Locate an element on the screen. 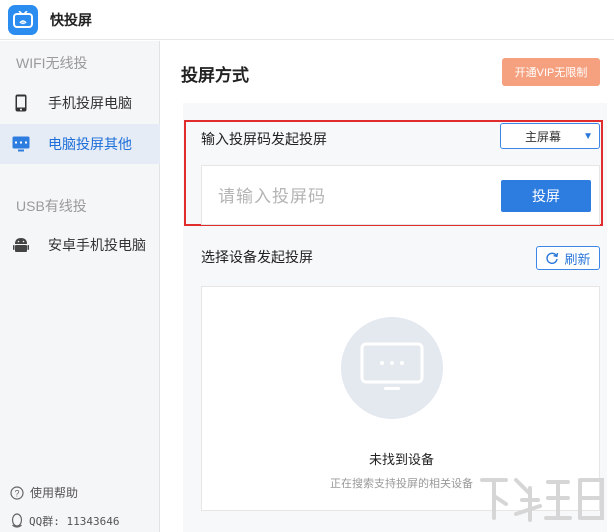  tv-logo-icon is located at coordinates (23, 19).